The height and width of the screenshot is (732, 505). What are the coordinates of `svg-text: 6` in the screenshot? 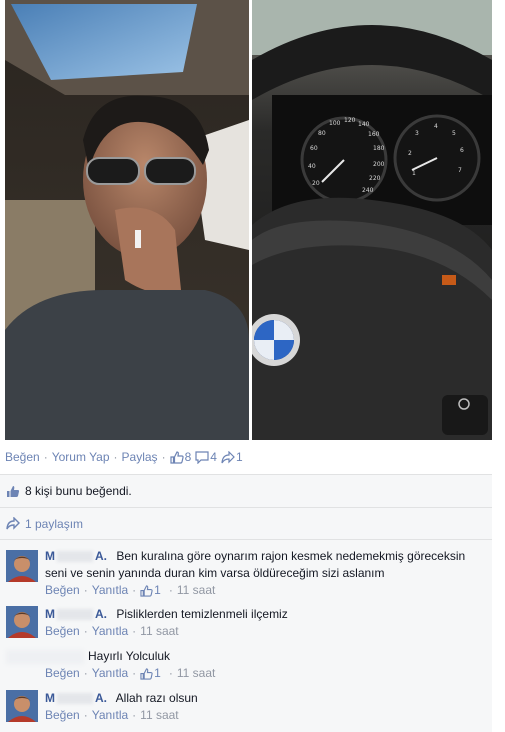 It's located at (462, 150).